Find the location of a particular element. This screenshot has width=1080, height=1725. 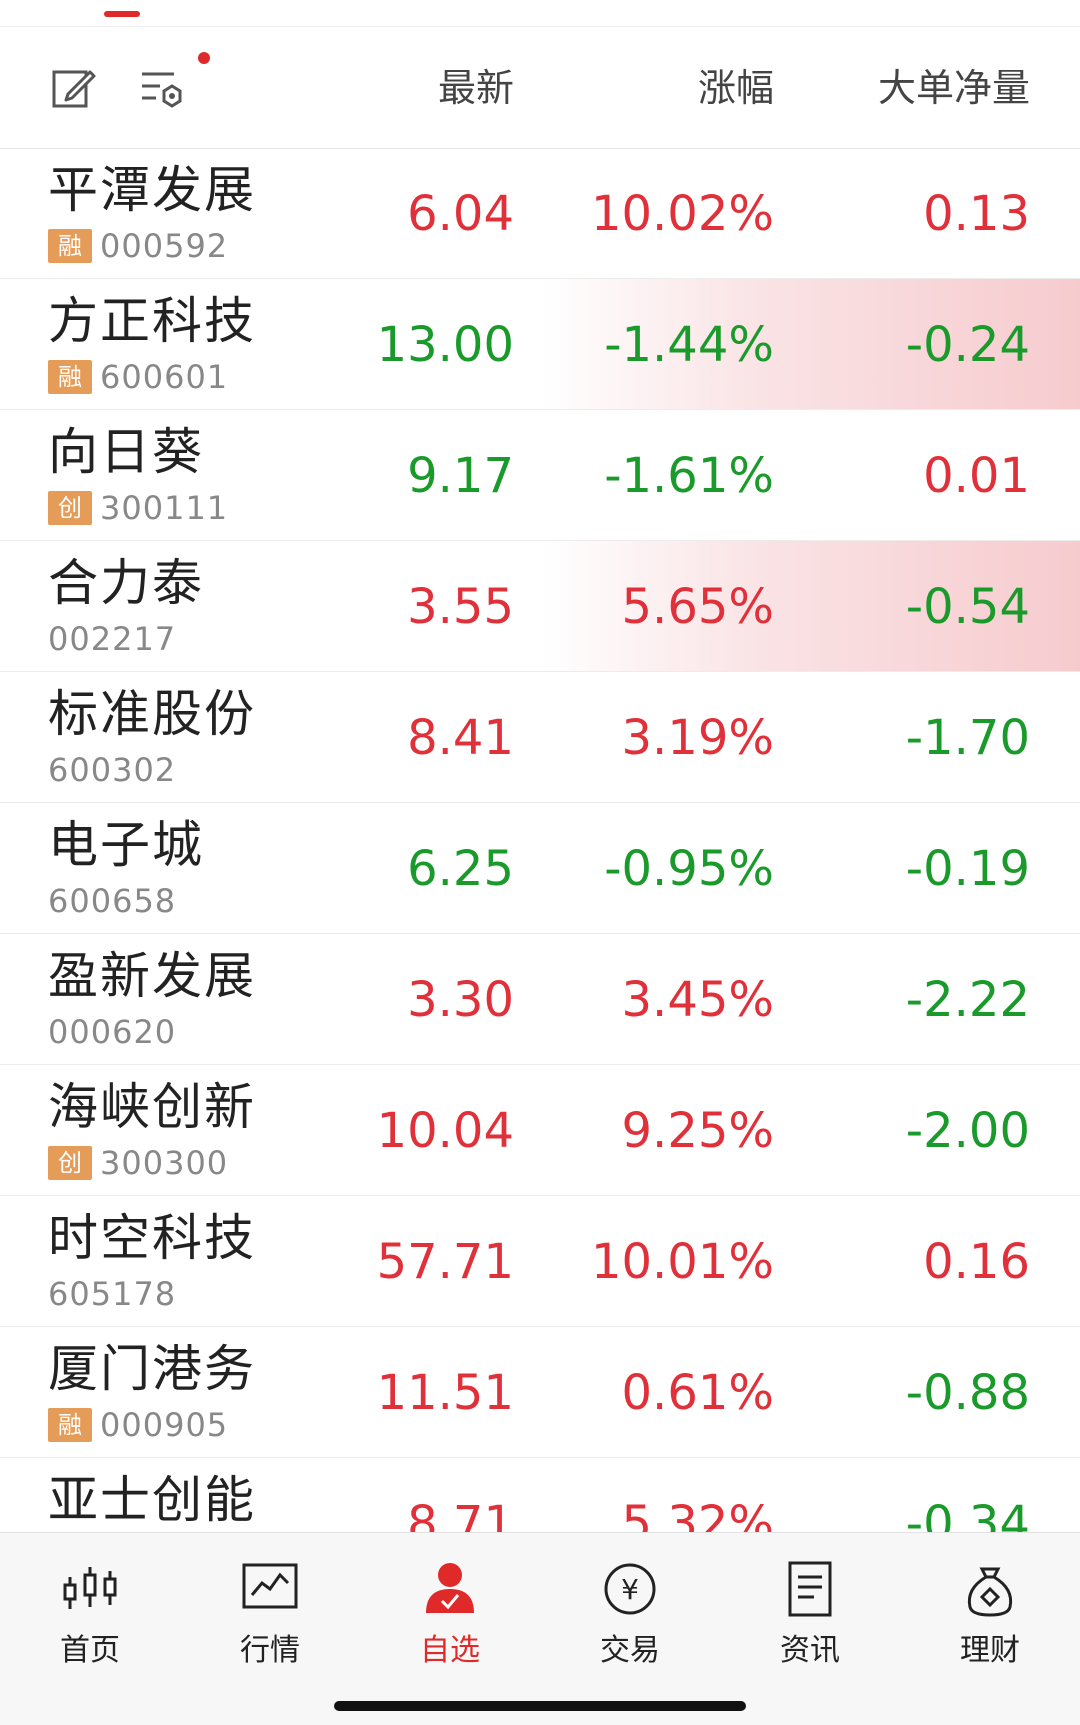

stock-code: 002217 is located at coordinates (112, 639).